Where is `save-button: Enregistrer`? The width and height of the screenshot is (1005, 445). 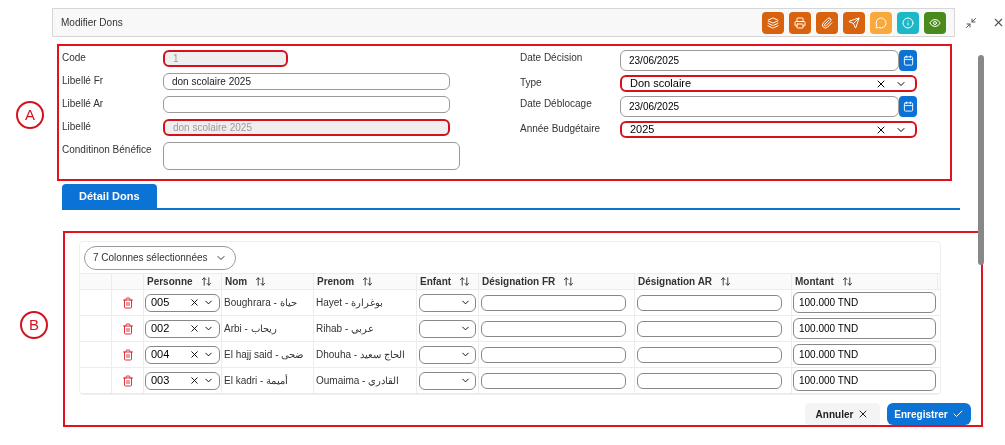 save-button: Enregistrer is located at coordinates (929, 414).